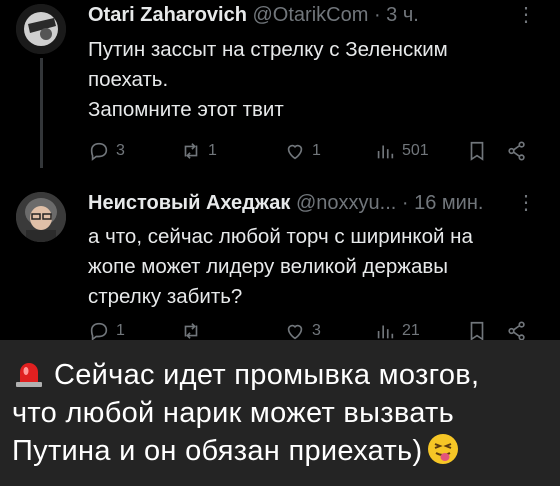 Image resolution: width=560 pixels, height=486 pixels. I want to click on retweet-button, so click(194, 331).